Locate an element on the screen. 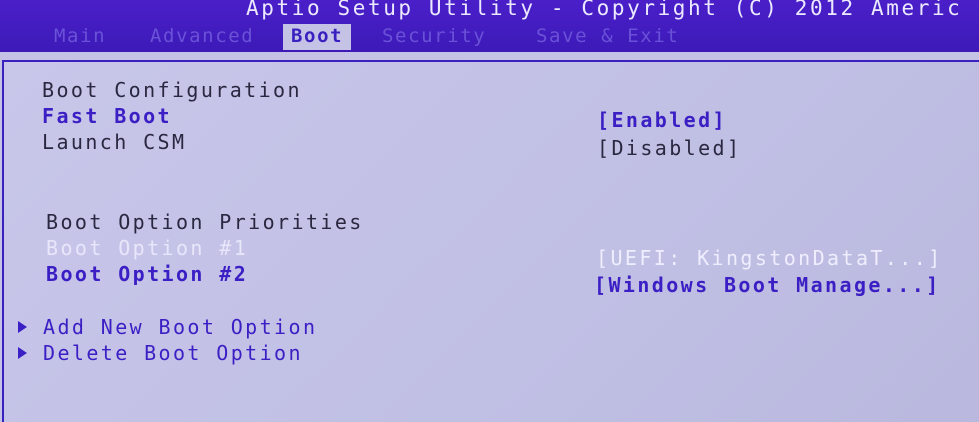  add-new-boot-option-label: Add New Boot Option is located at coordinates (180, 327).